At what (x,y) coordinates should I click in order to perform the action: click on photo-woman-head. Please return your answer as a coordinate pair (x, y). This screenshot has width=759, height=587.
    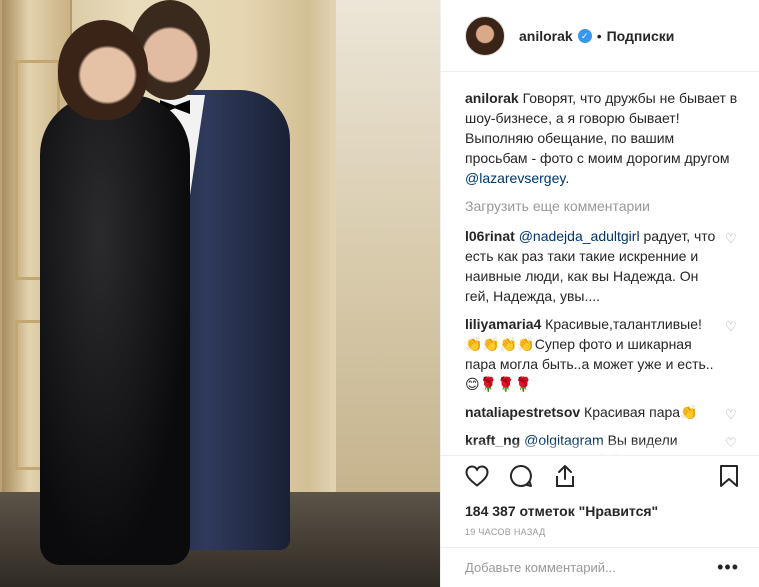
    Looking at the image, I should click on (103, 70).